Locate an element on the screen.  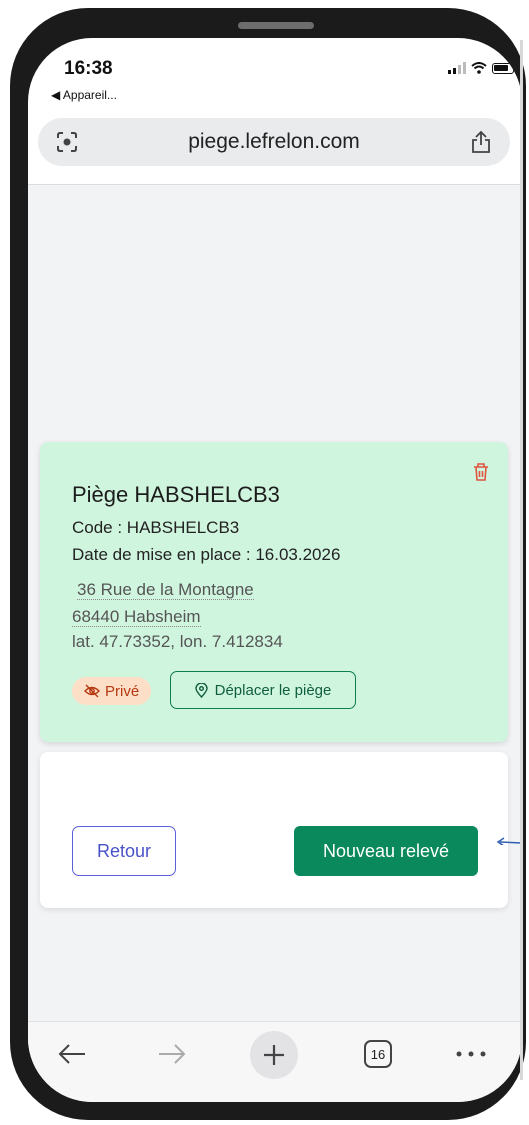
wifi-icon is located at coordinates (479, 68).